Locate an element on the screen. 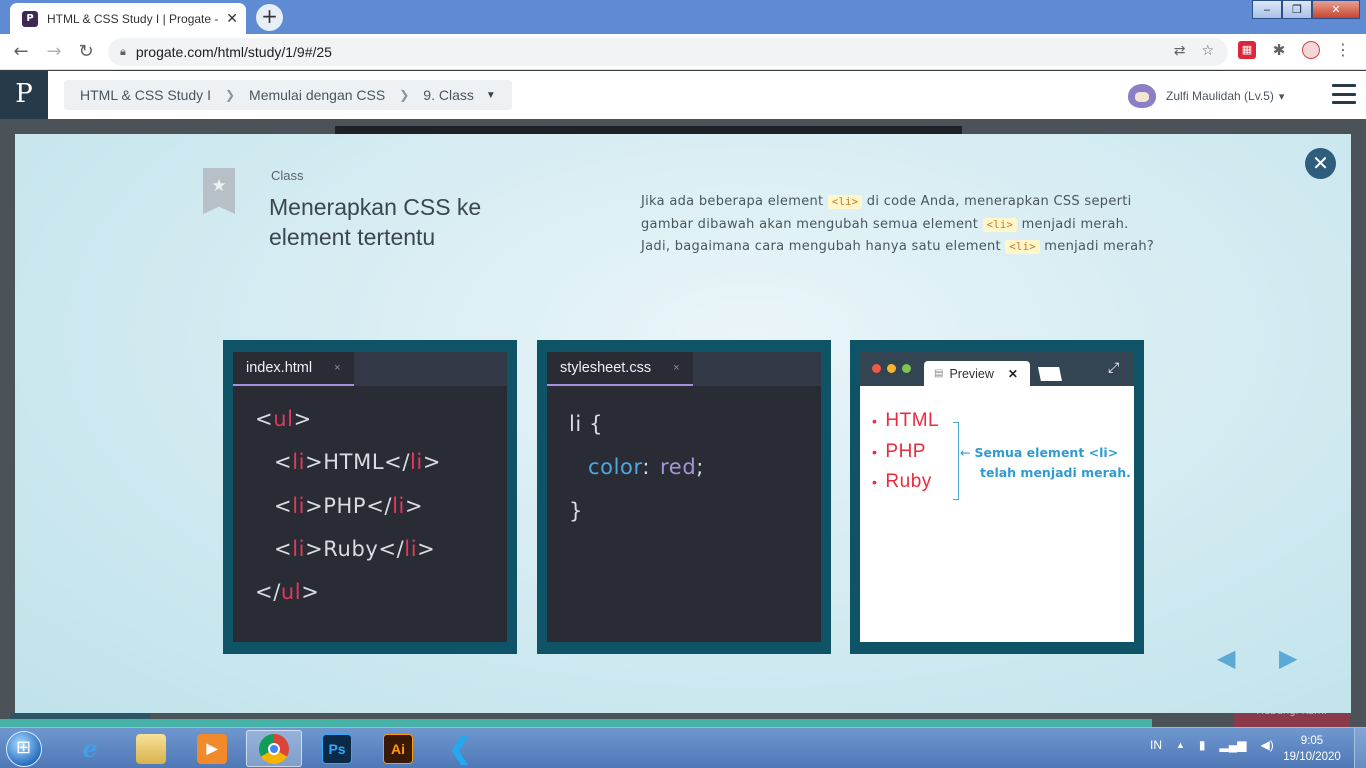  lesson-label: Class is located at coordinates (287, 175).